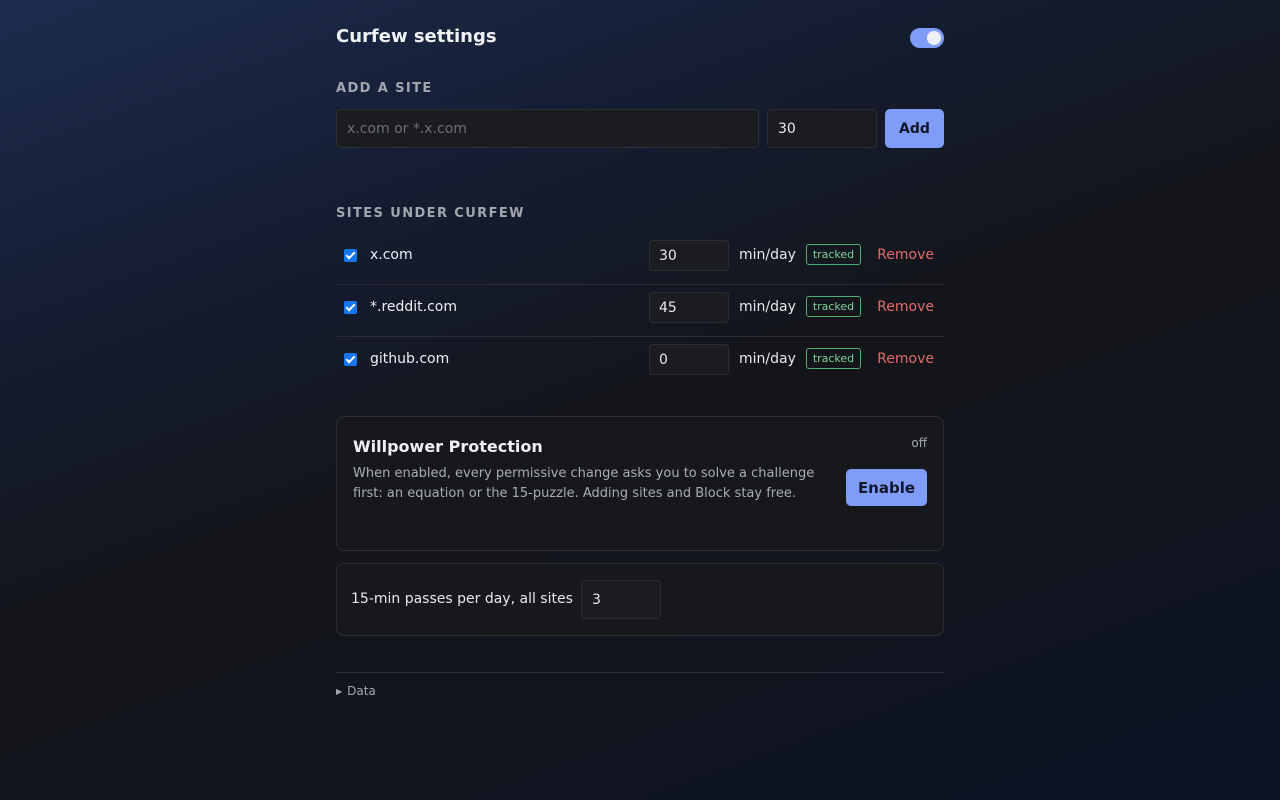 The image size is (1280, 800). I want to click on data-disclosure: ▶ Data, so click(356, 691).